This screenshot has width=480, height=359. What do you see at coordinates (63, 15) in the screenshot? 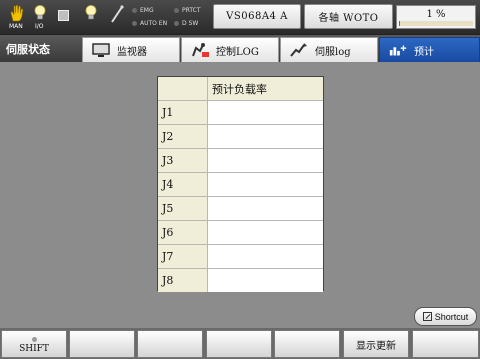
I see `stop-square-icon` at bounding box center [63, 15].